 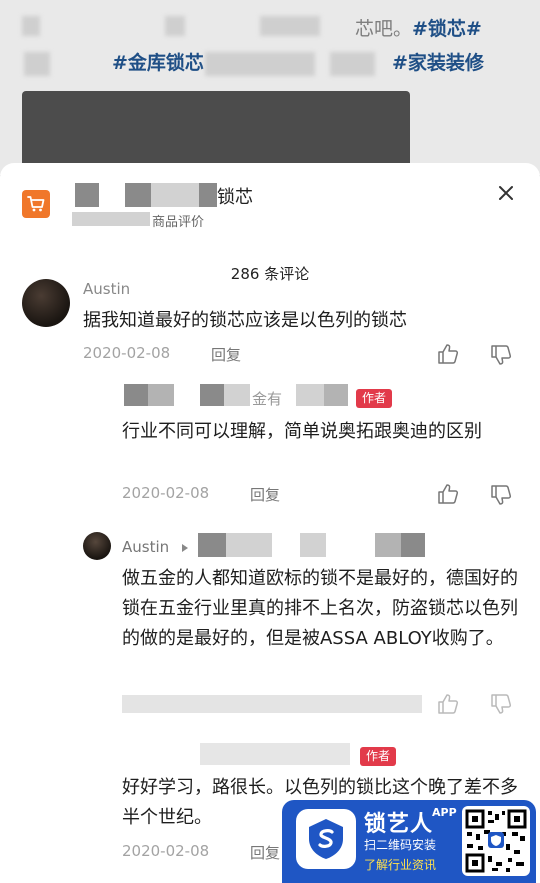 What do you see at coordinates (302, 431) in the screenshot?
I see `reply-text: 行业不同可以理解，简单说奥拓跟奥迪的区别` at bounding box center [302, 431].